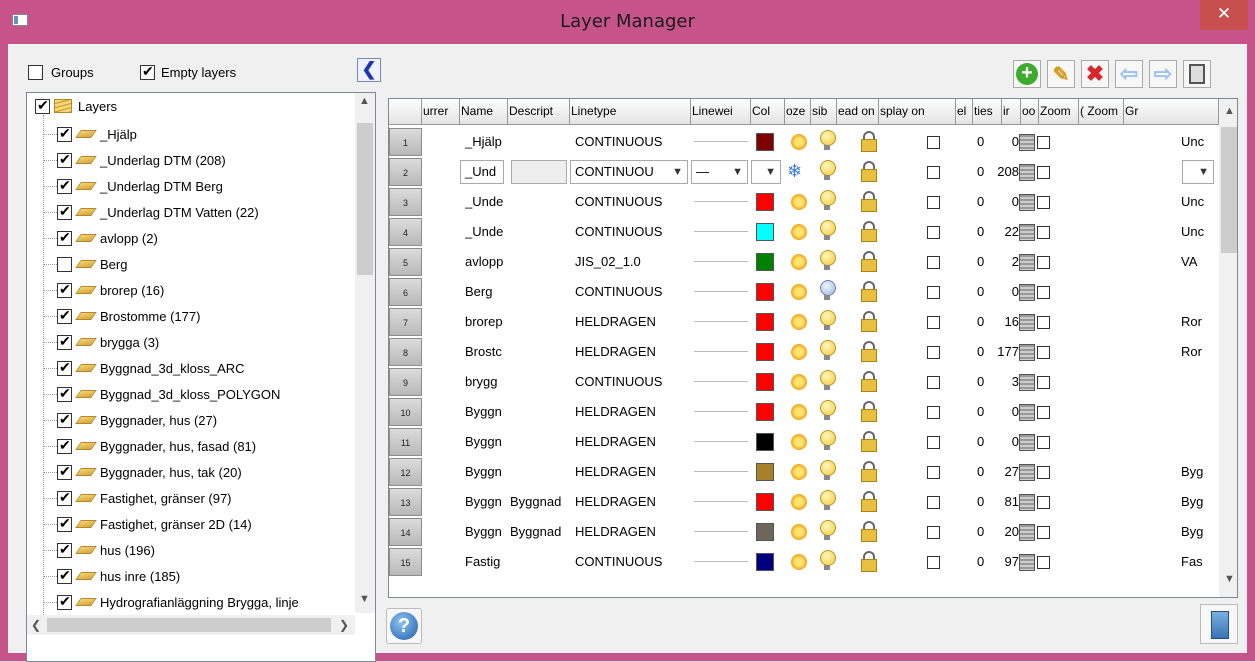 Image resolution: width=1255 pixels, height=662 pixels. Describe the element at coordinates (1027, 74) in the screenshot. I see `add-layer-button: +` at that location.